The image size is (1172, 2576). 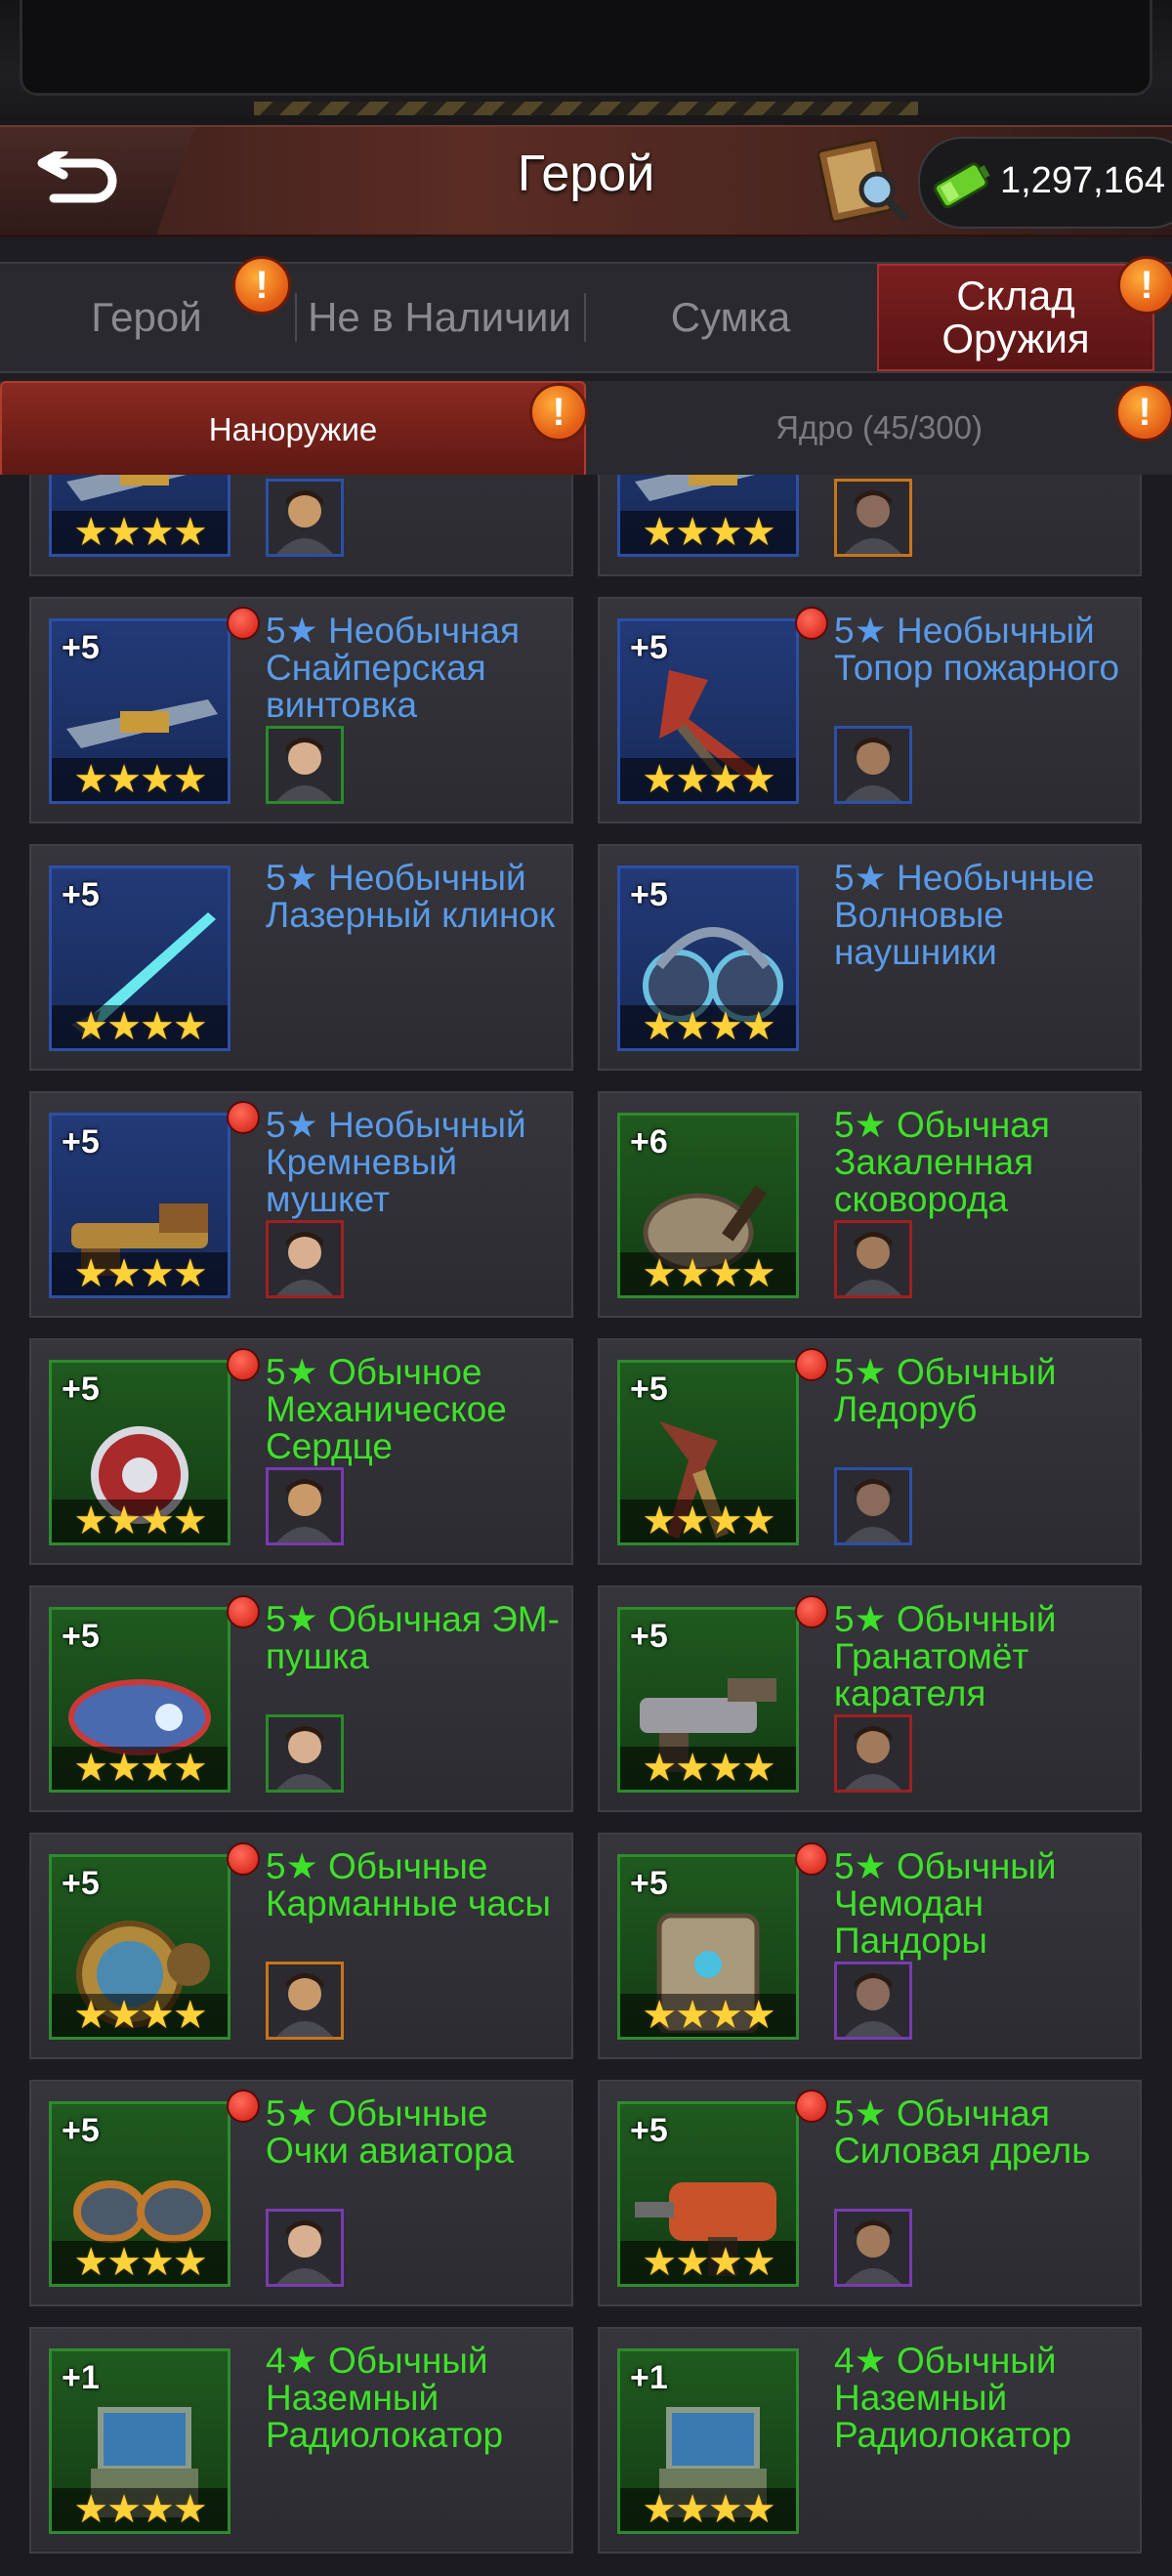 I want to click on weapon-card: +5 ★★★★ 5★ Необычная Снайперская винтовка, so click(x=301, y=710).